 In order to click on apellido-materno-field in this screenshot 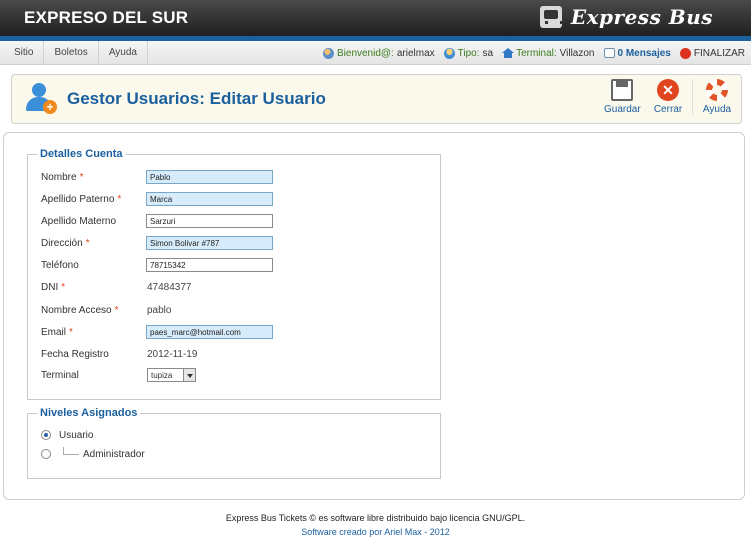, I will do `click(209, 221)`.